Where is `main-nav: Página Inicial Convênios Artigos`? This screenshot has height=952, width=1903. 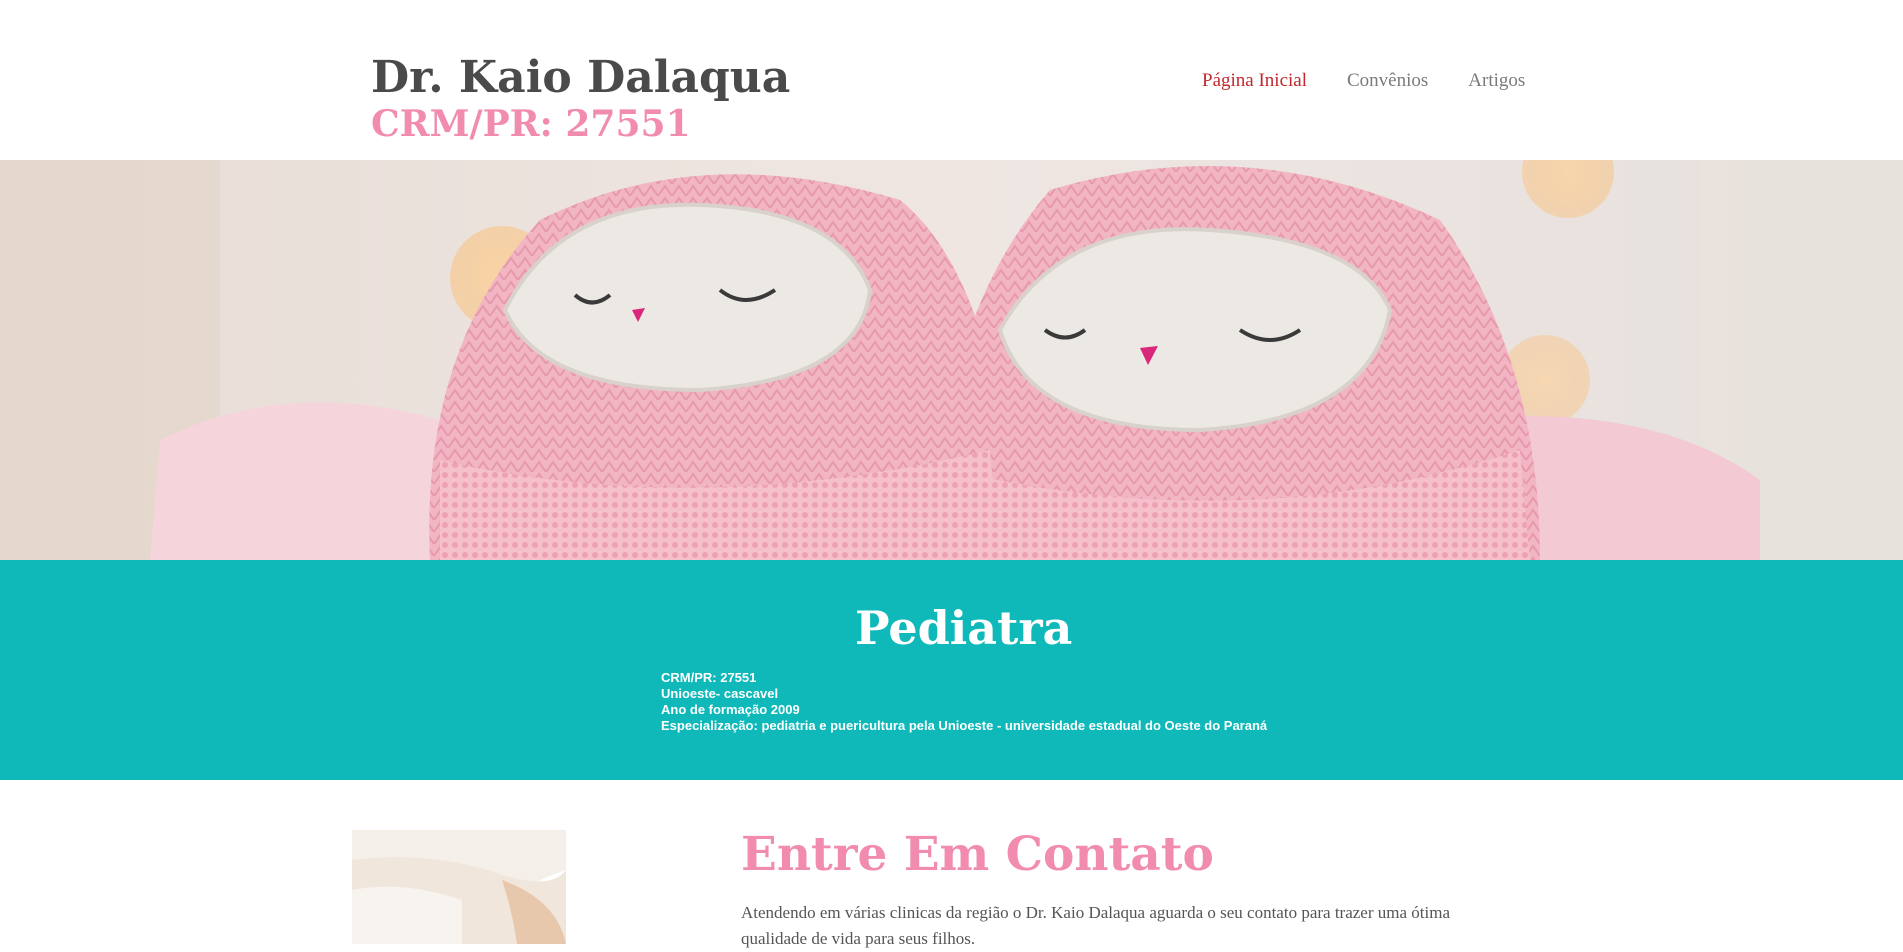
main-nav: Página Inicial Convênios Artigos is located at coordinates (1363, 81).